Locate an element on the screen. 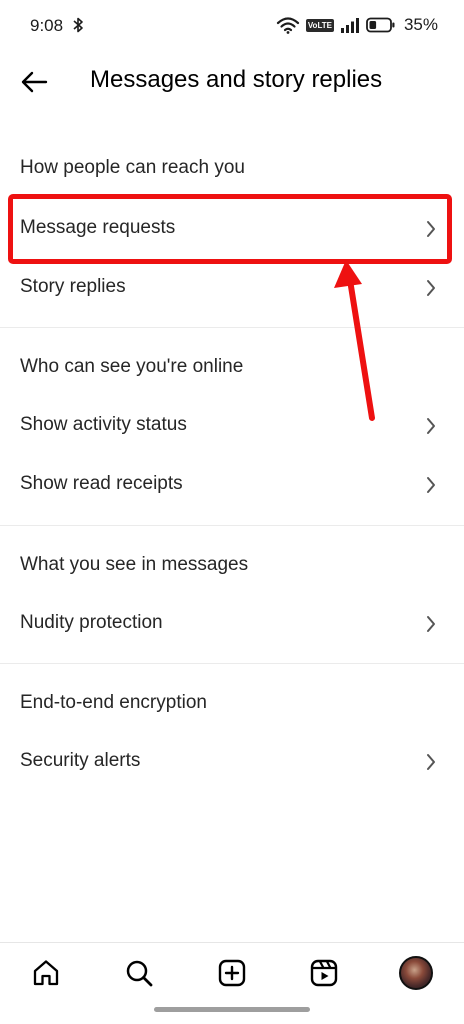 Image resolution: width=464 pixels, height=1024 pixels. row-label: Show read receipts is located at coordinates (101, 483).